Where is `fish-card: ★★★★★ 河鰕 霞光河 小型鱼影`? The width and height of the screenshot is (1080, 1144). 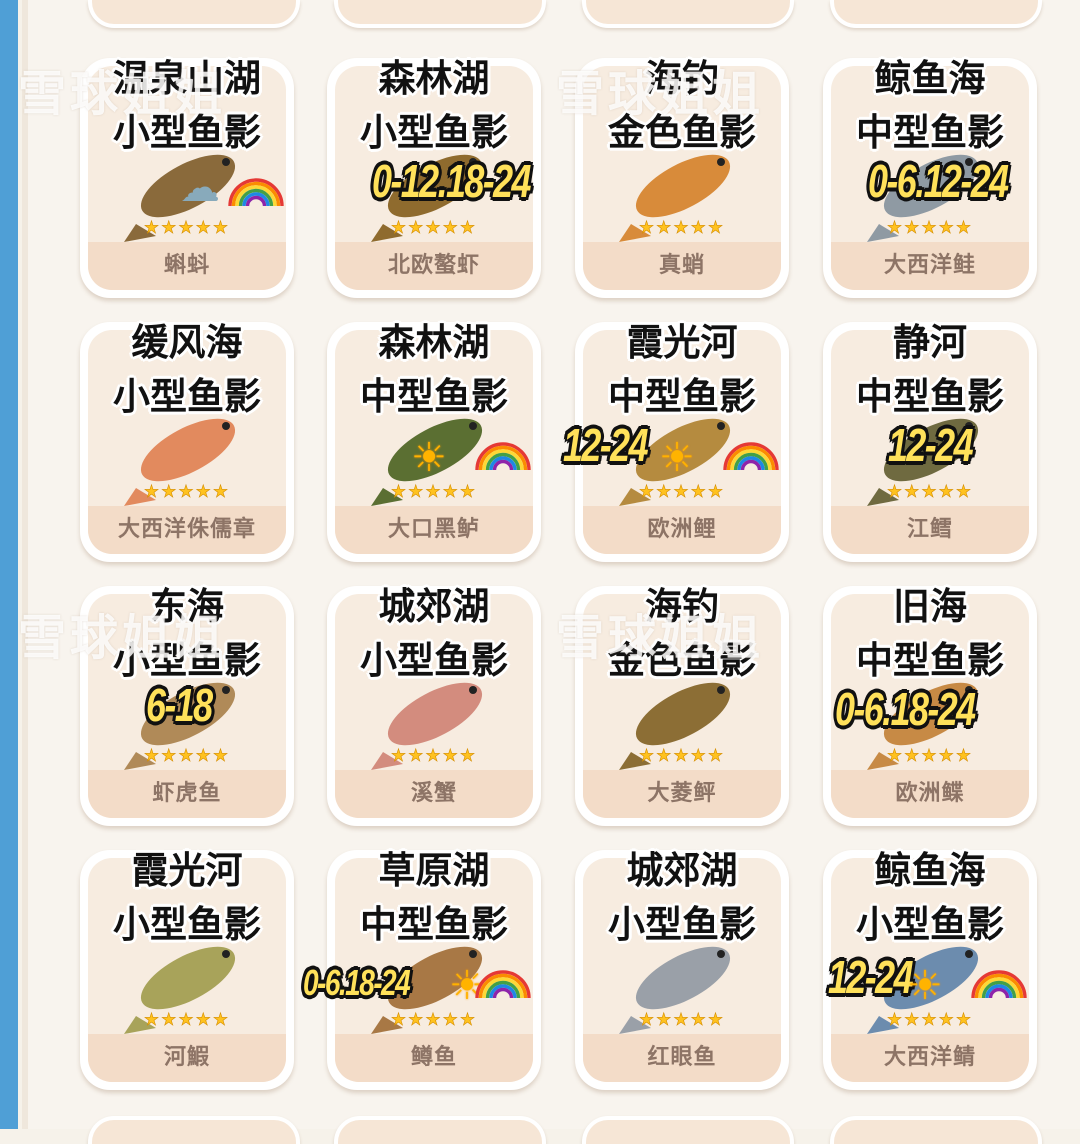 fish-card: ★★★★★ 河鰕 霞光河 小型鱼影 is located at coordinates (187, 969).